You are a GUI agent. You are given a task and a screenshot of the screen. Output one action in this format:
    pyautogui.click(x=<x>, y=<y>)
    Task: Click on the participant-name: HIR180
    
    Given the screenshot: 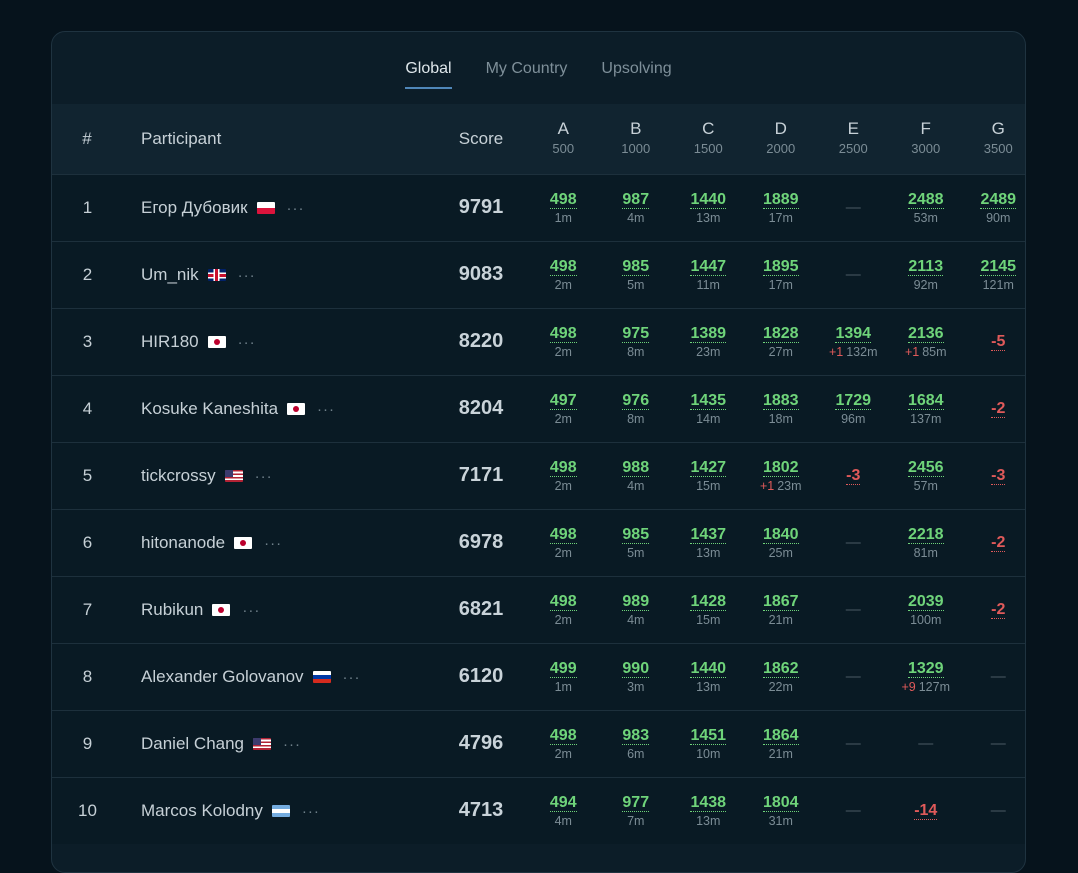 What is the action you would take?
    pyautogui.click(x=170, y=341)
    